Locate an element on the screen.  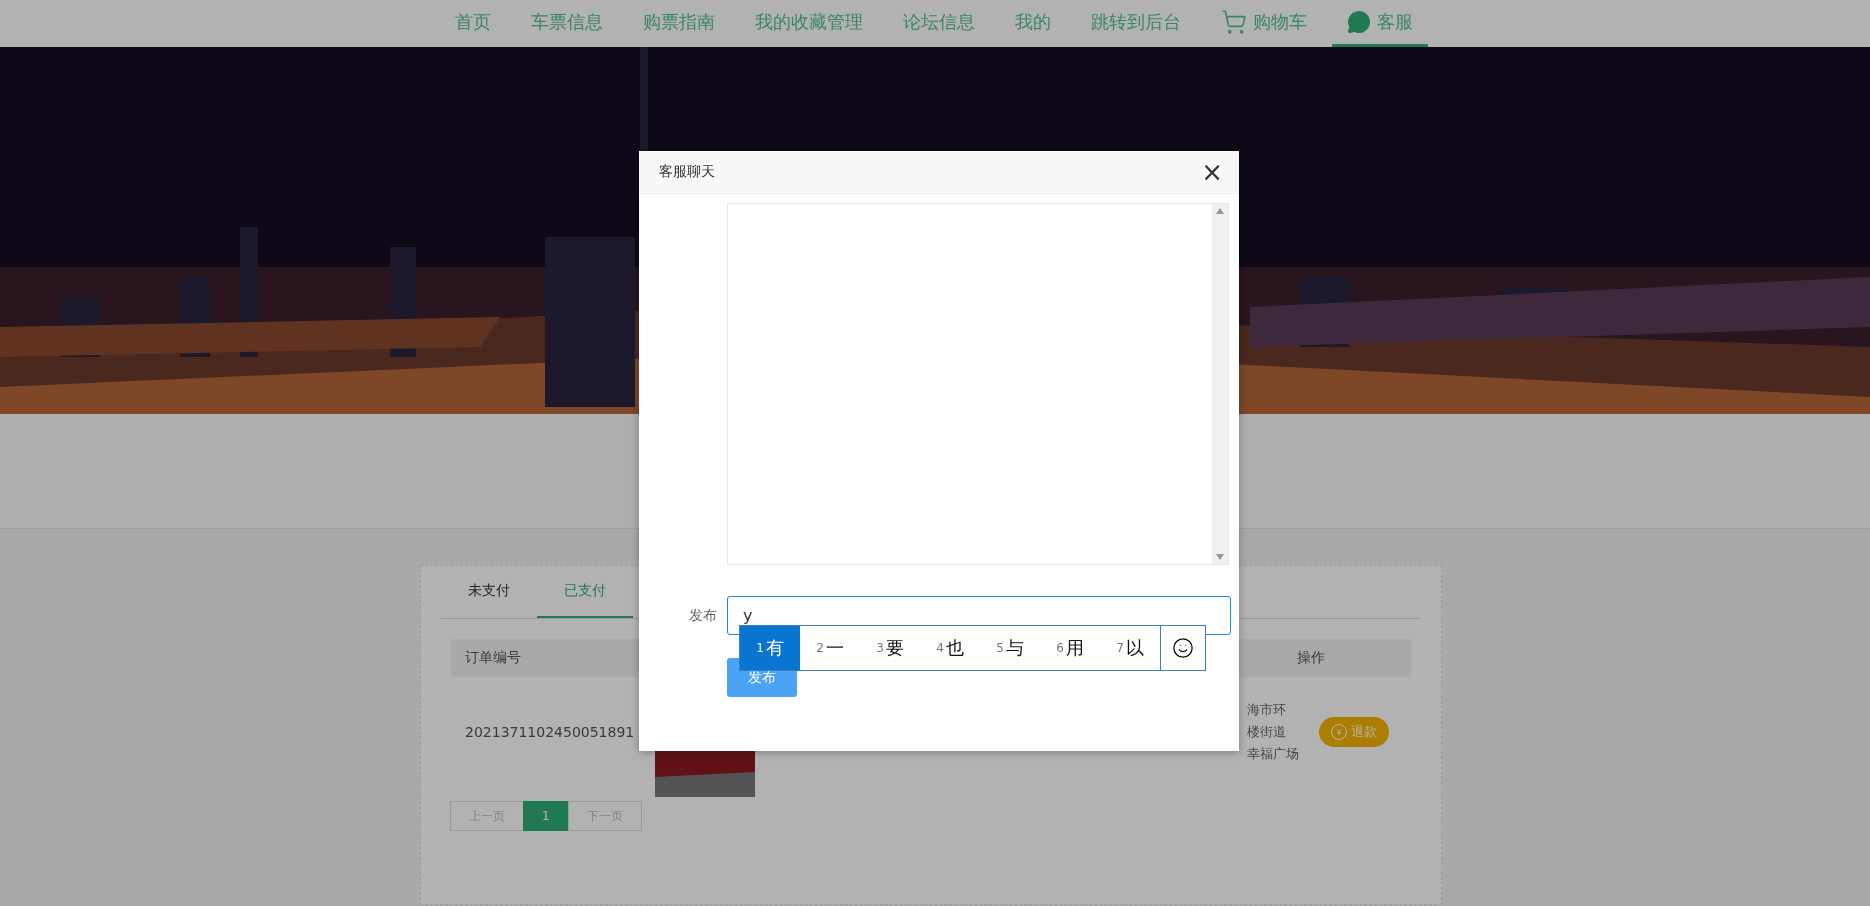
page-link: 1 is located at coordinates (546, 816).